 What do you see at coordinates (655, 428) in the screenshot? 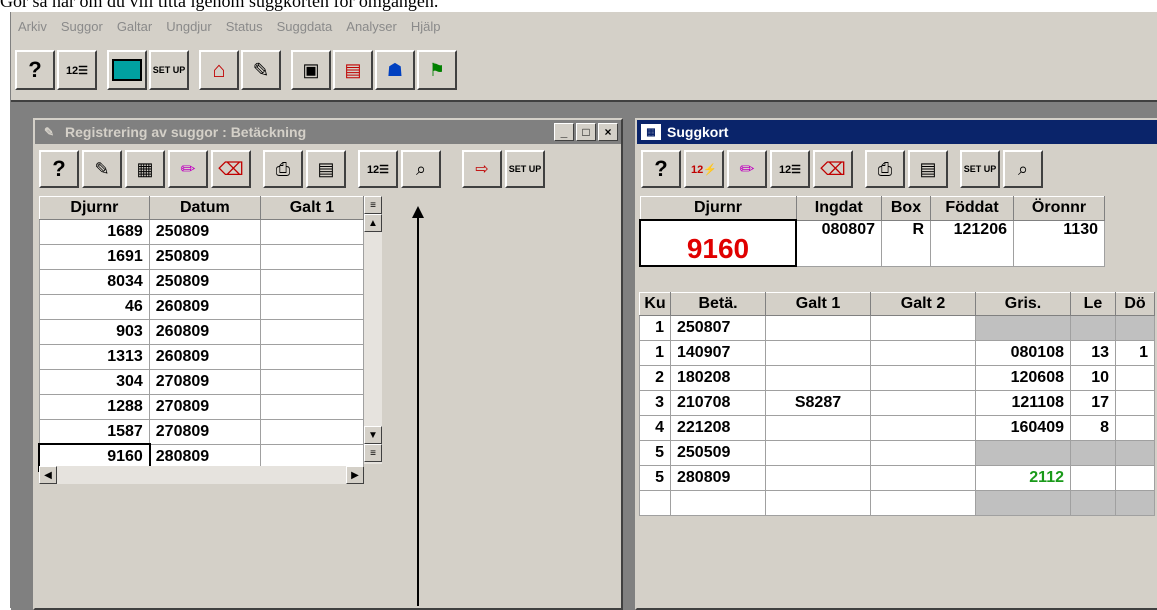
I see `table-cell: 4` at bounding box center [655, 428].